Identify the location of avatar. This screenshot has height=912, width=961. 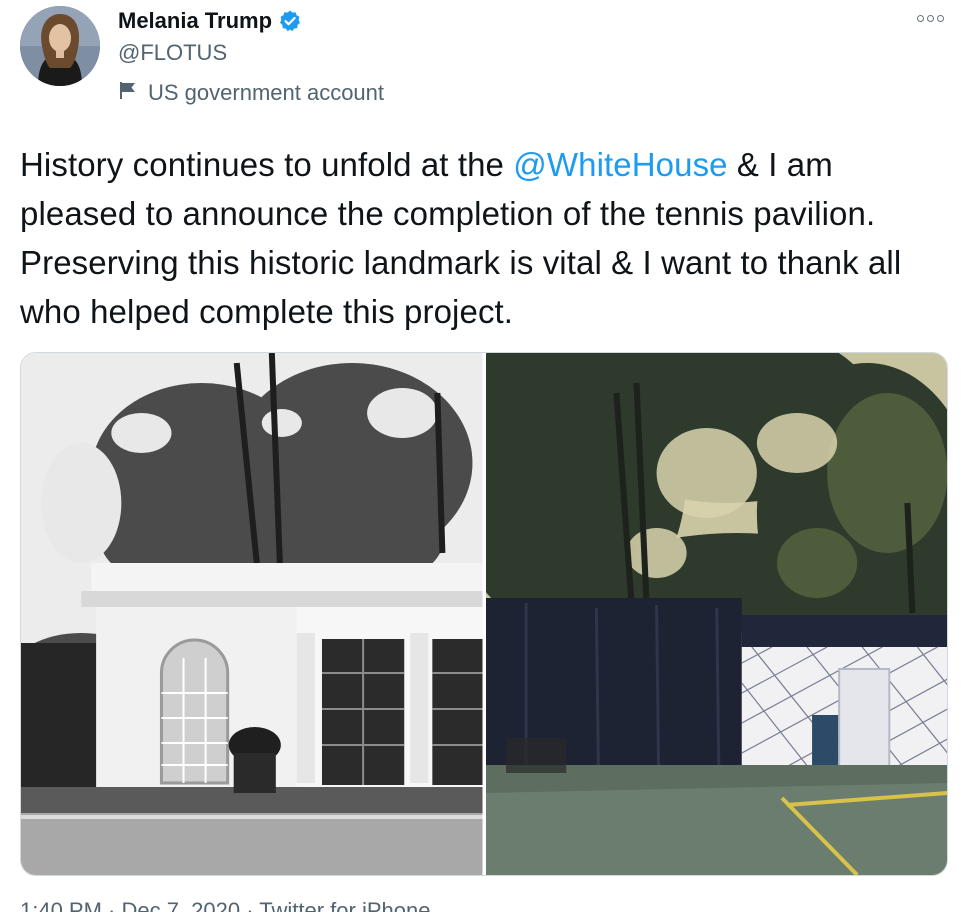
(60, 46).